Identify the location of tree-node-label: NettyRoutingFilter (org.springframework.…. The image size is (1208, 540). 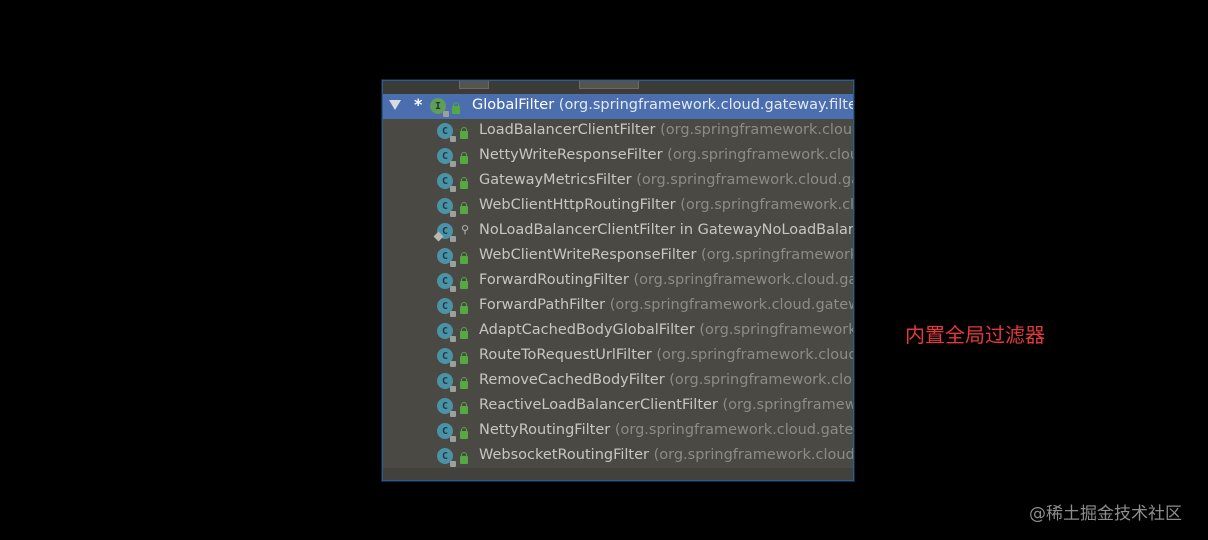
(666, 430).